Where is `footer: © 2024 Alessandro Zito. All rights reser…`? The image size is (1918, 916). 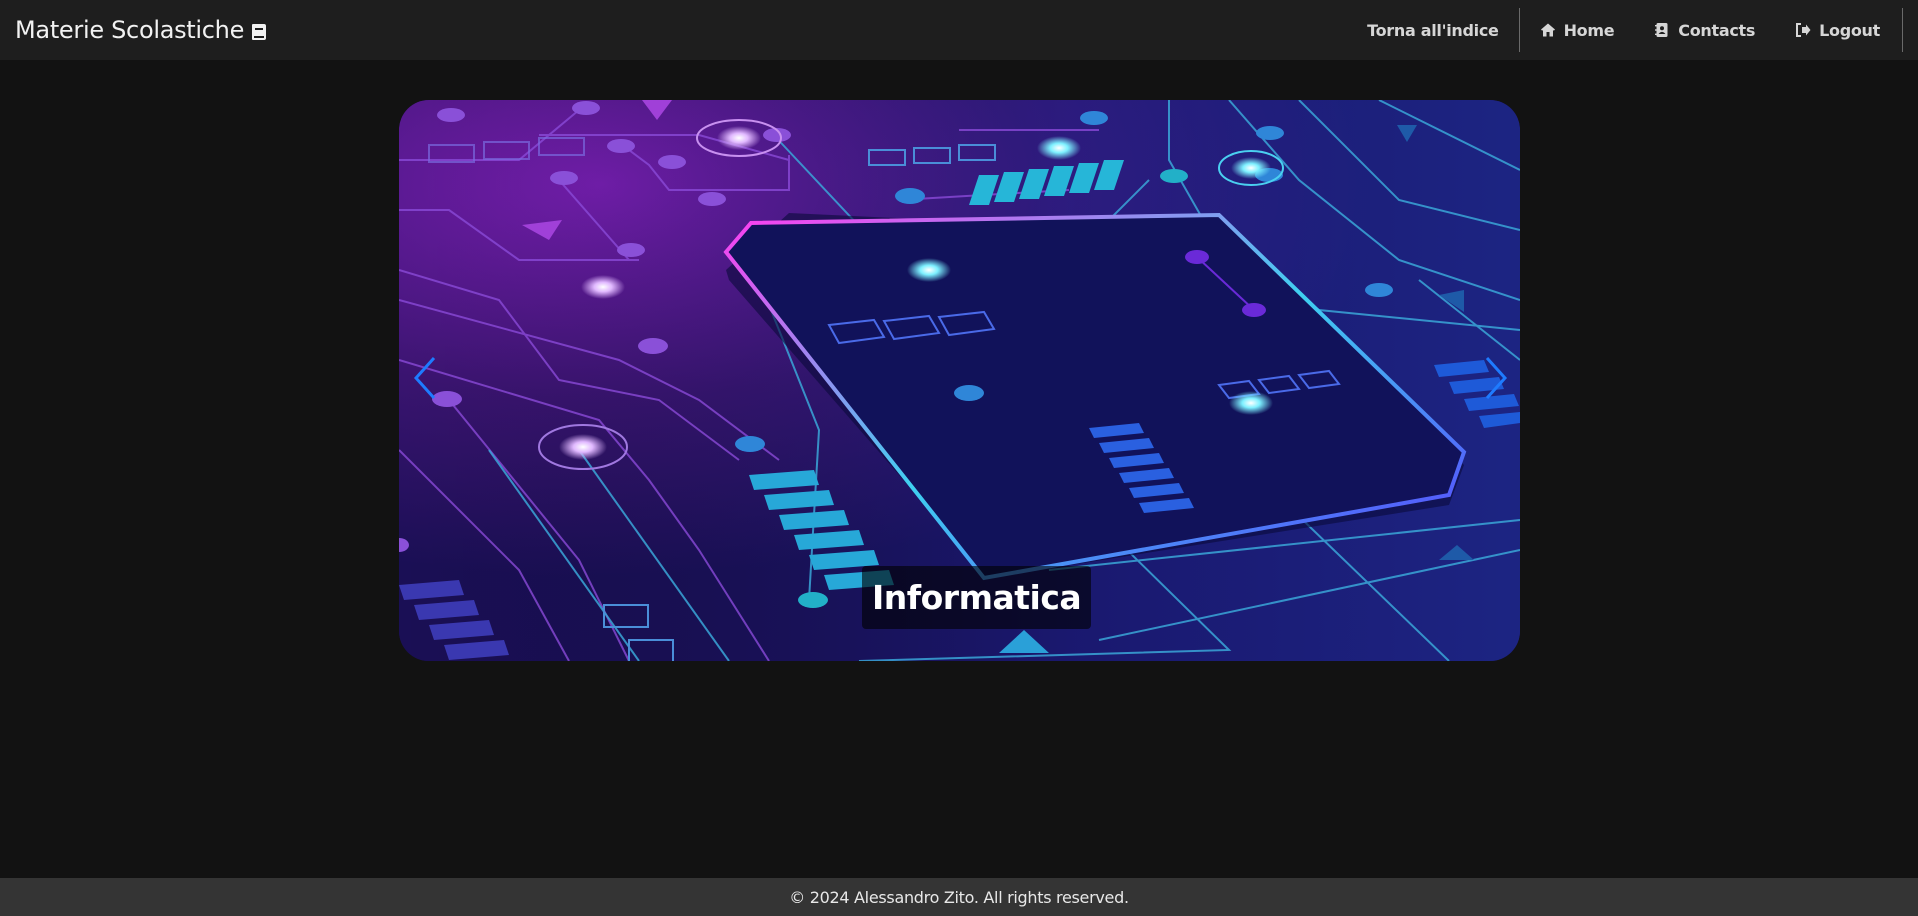
footer: © 2024 Alessandro Zito. All rights reser… is located at coordinates (959, 897).